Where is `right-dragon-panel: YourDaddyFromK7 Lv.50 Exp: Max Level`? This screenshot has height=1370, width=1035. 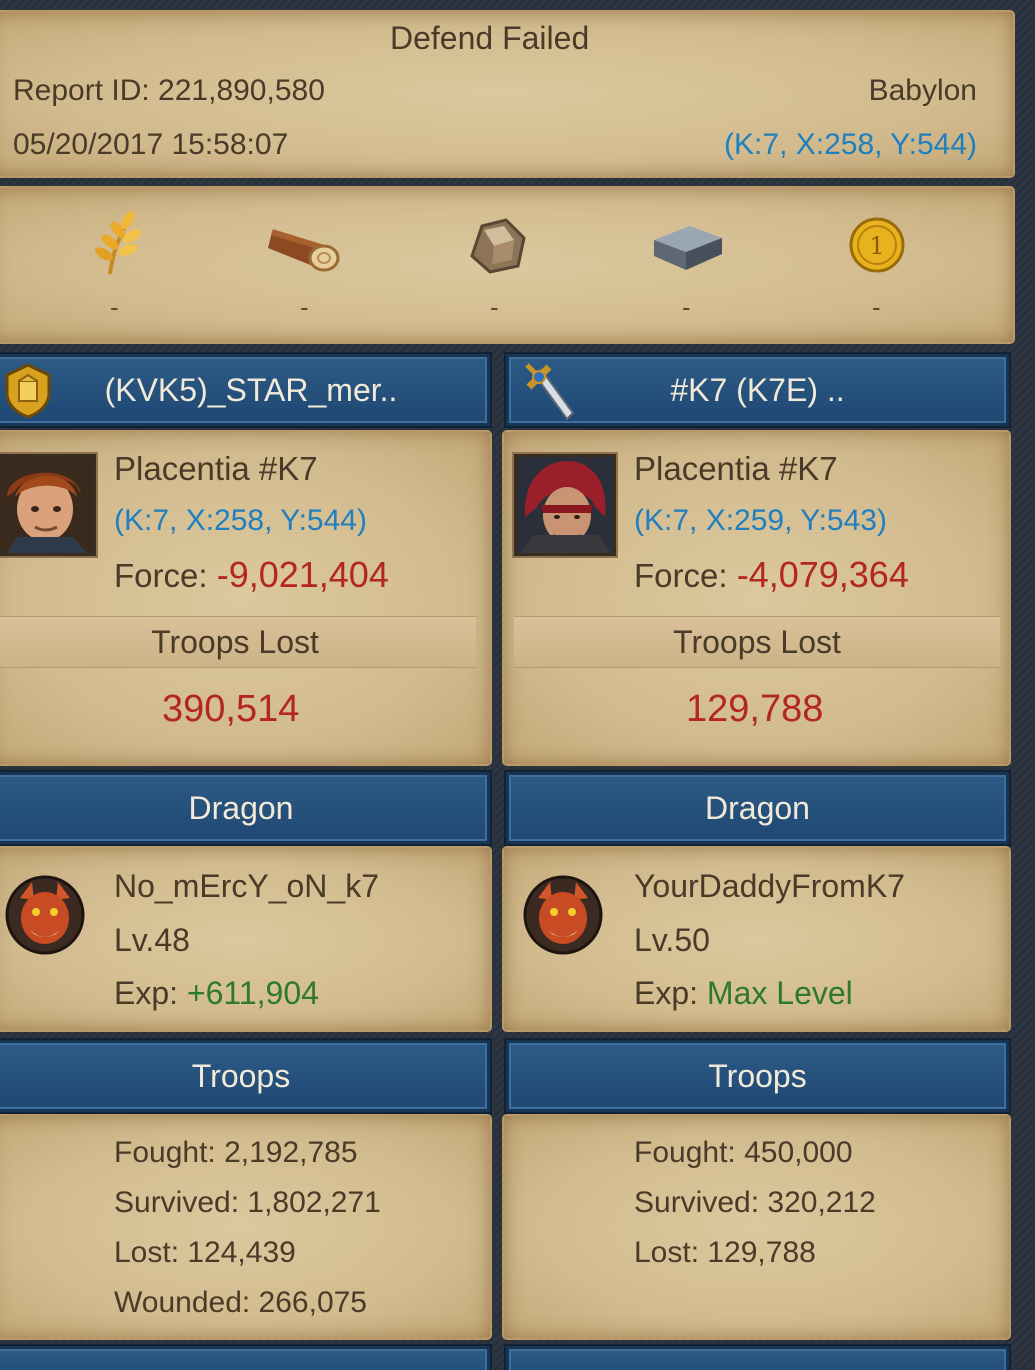
right-dragon-panel: YourDaddyFromK7 Lv.50 Exp: Max Level is located at coordinates (756, 939).